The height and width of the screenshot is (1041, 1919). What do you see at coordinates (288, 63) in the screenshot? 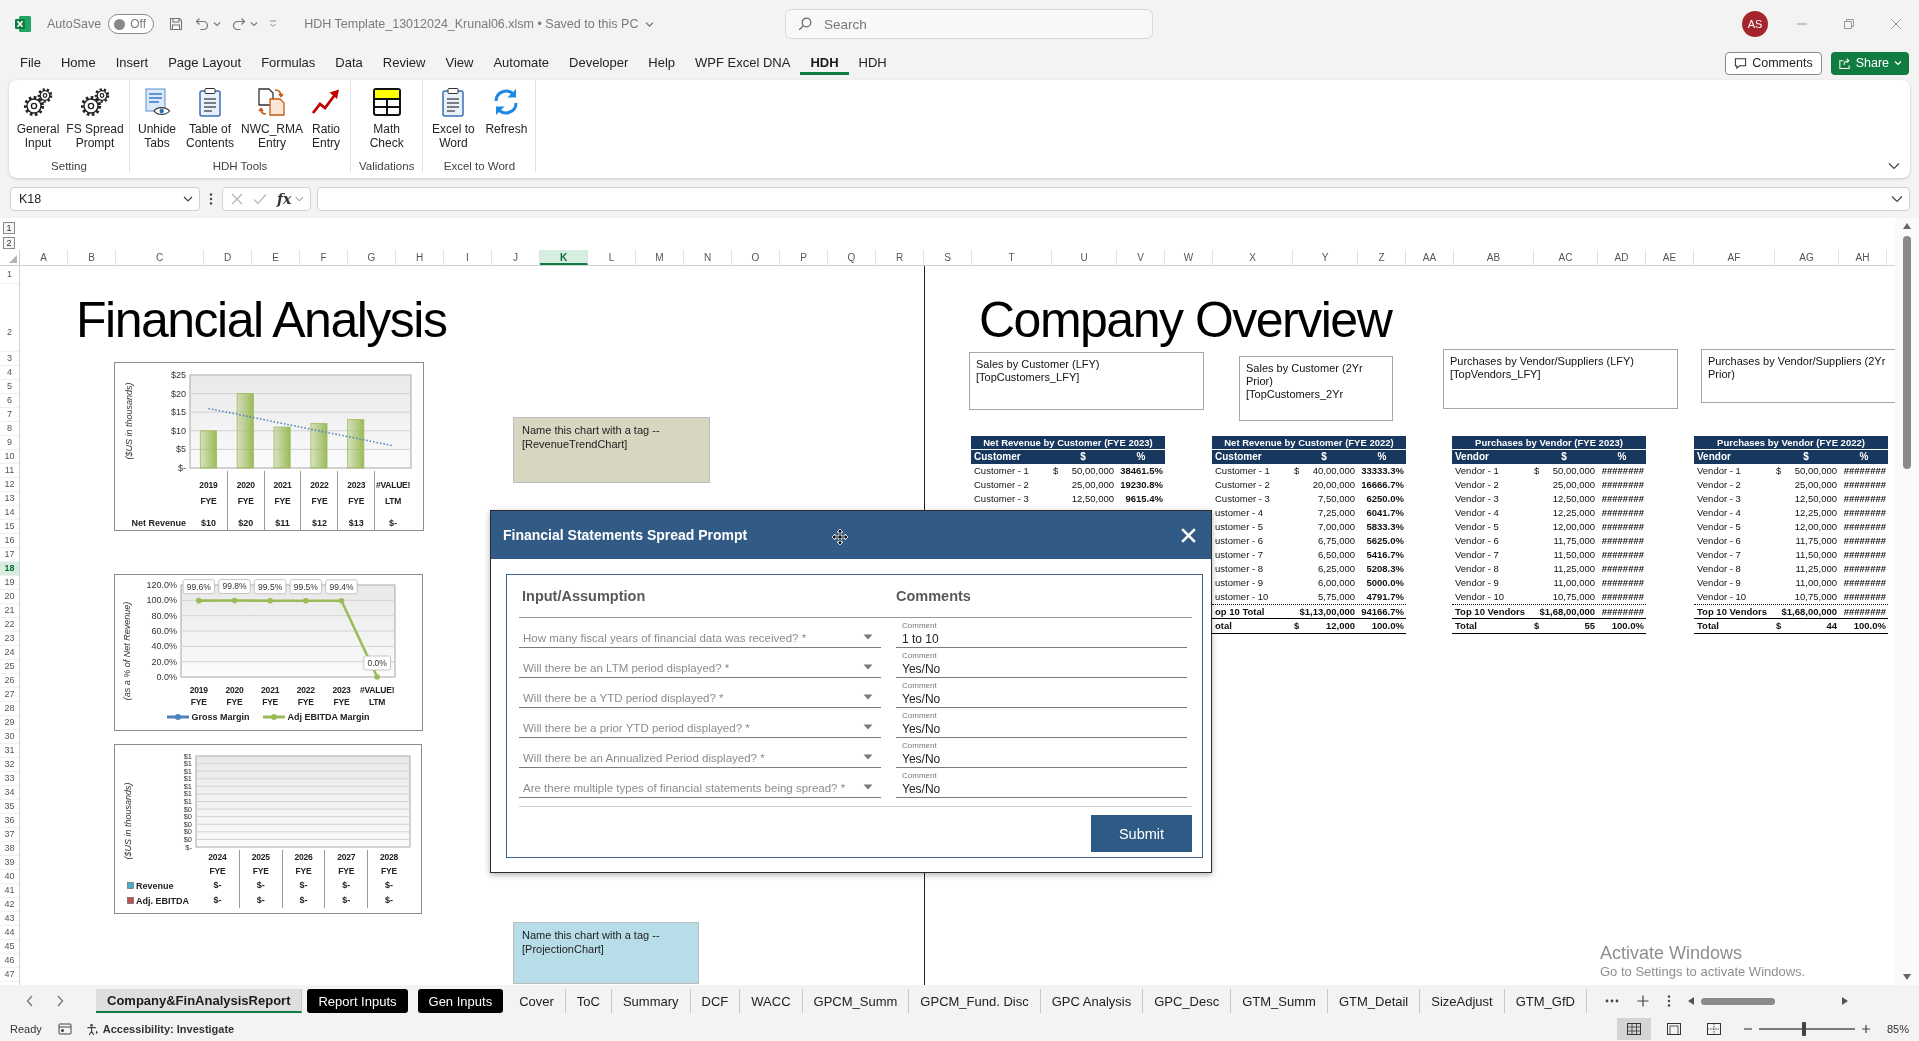
I see `ribbon-tab: Formulas` at bounding box center [288, 63].